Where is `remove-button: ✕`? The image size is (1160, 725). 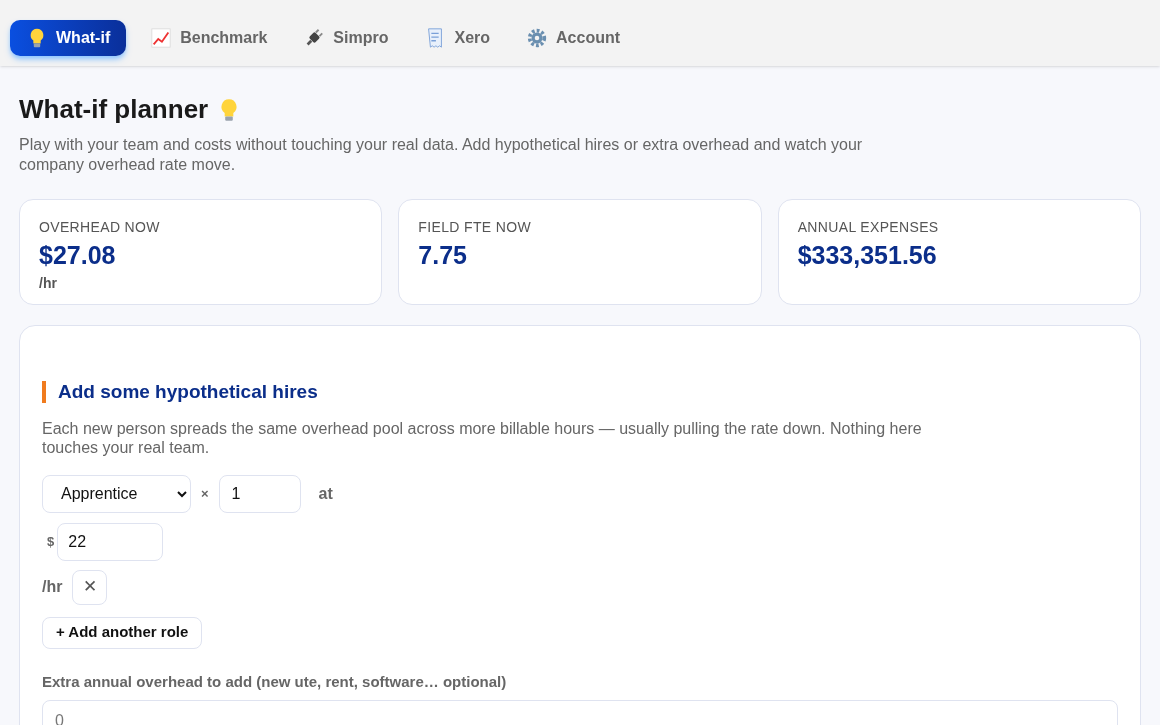
remove-button: ✕ is located at coordinates (90, 587).